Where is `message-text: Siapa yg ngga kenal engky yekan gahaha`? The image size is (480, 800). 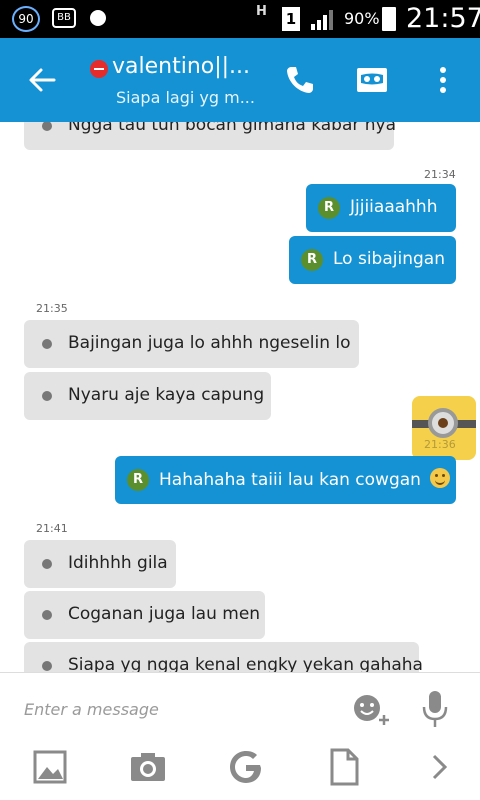 message-text: Siapa yg ngga kenal engky yekan gahaha is located at coordinates (245, 663).